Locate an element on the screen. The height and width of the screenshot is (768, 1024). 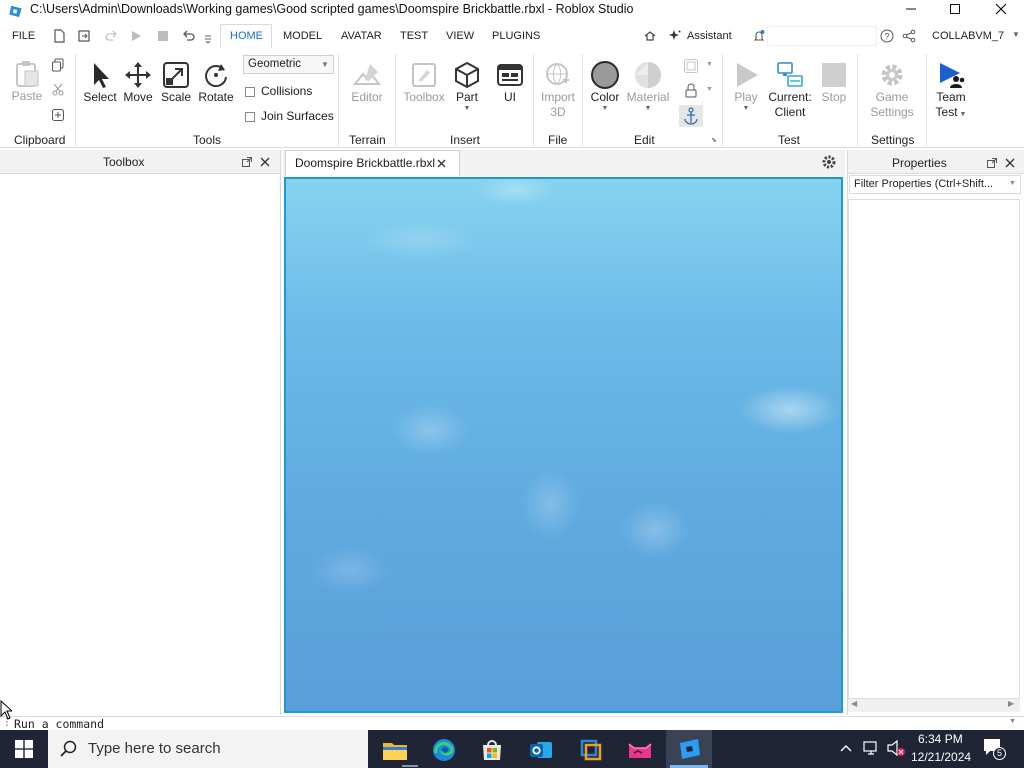
file-menu: FILE is located at coordinates (23, 36).